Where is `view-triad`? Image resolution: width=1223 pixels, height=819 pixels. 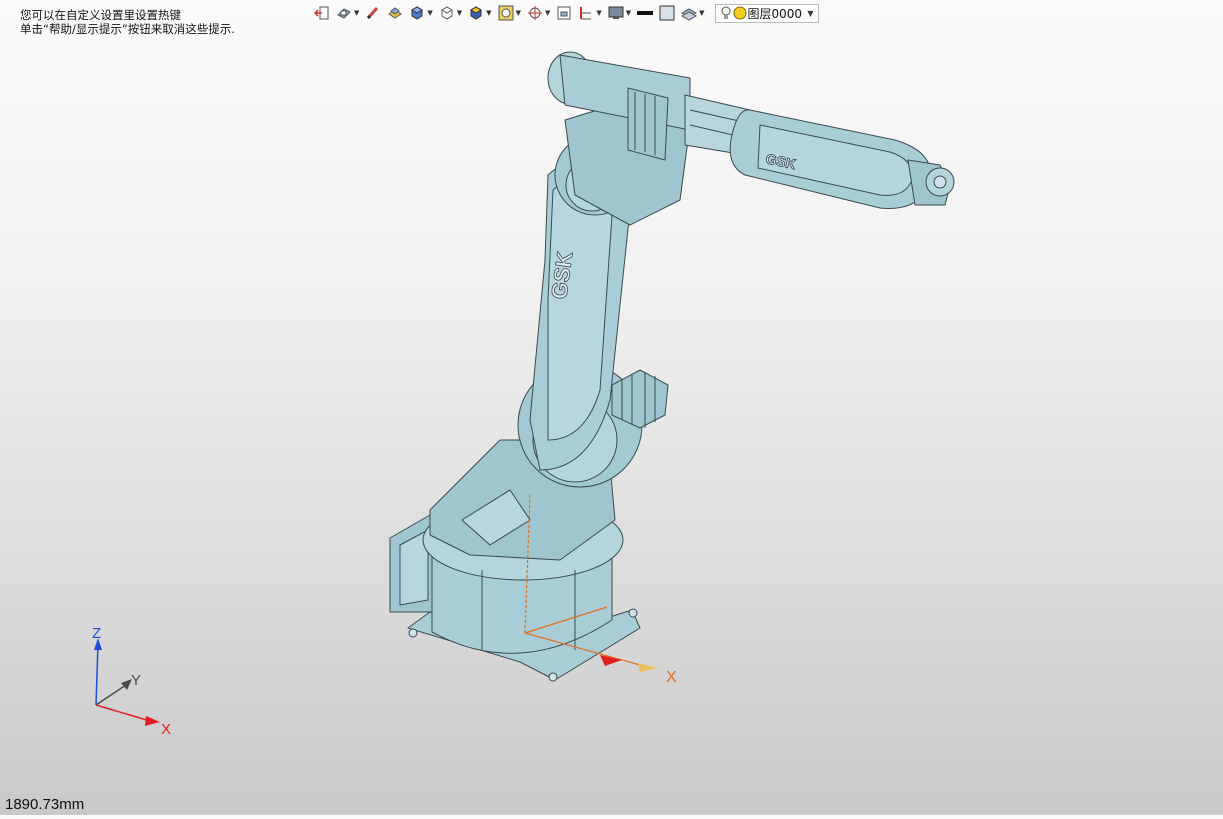
view-triad is located at coordinates (127, 682).